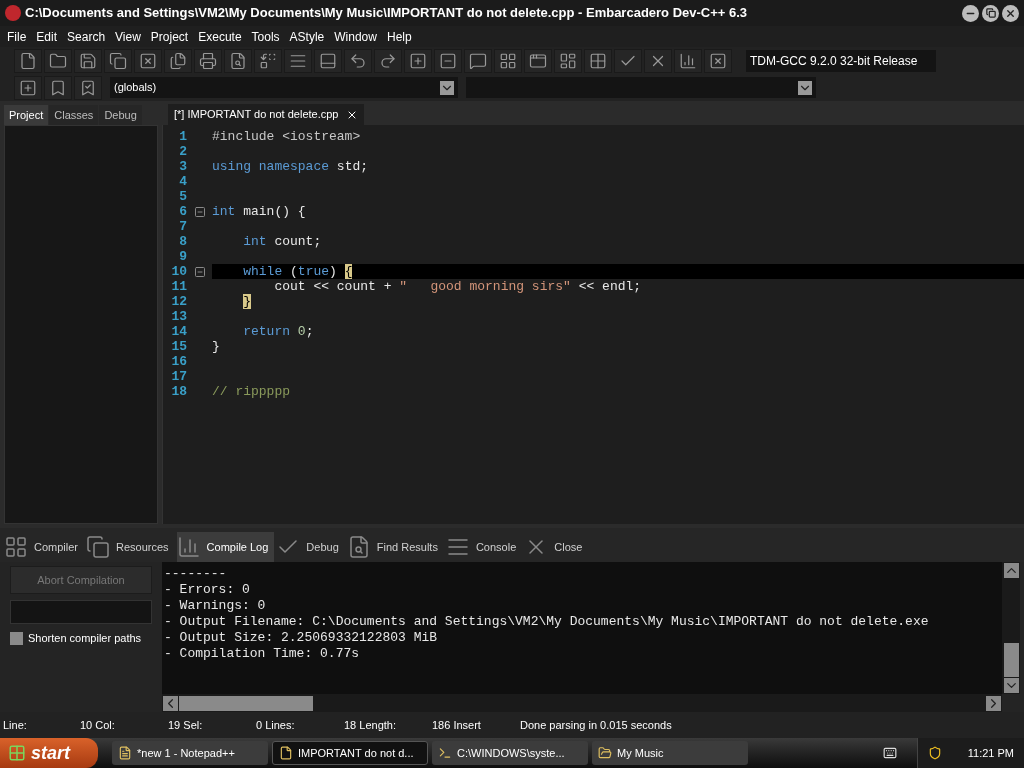 The height and width of the screenshot is (768, 1024). What do you see at coordinates (993, 703) in the screenshot?
I see `scroll-right-icon` at bounding box center [993, 703].